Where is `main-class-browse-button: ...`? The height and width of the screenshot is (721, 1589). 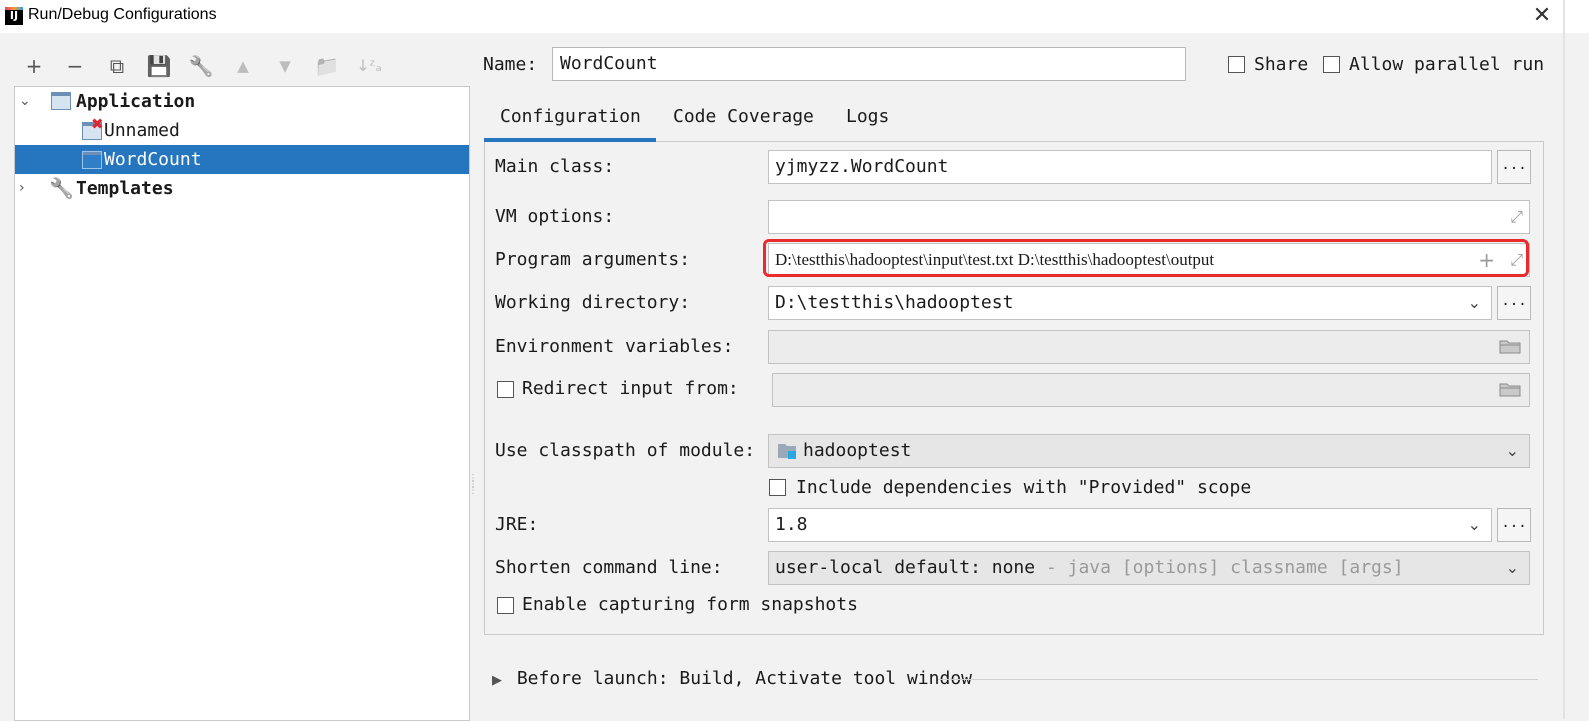 main-class-browse-button: ... is located at coordinates (1514, 167).